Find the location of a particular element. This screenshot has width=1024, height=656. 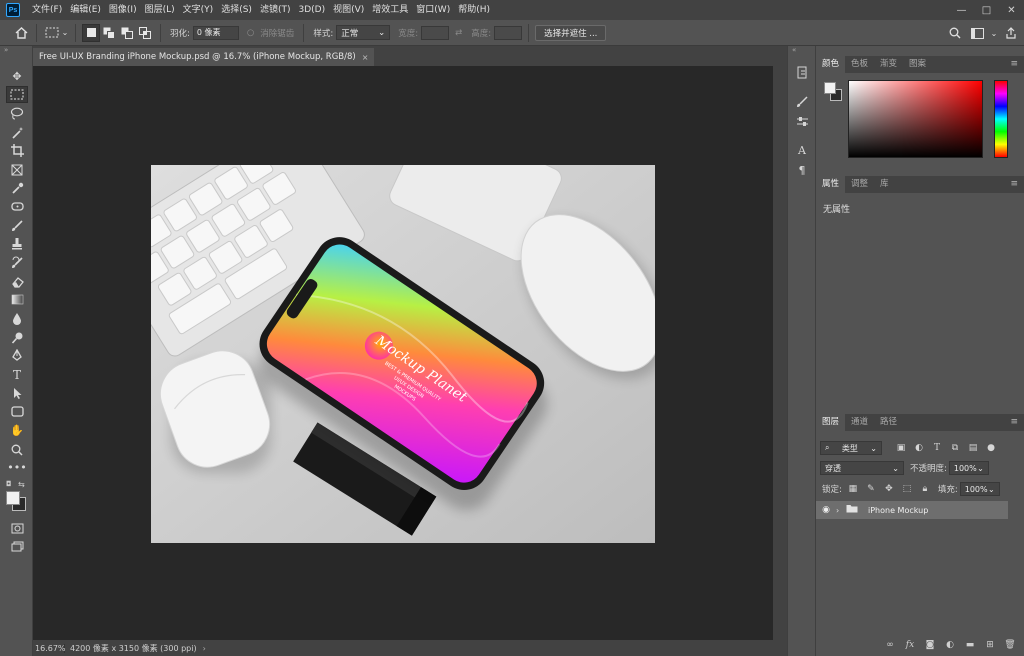

menu-window: 窗口(W) is located at coordinates (433, 10).